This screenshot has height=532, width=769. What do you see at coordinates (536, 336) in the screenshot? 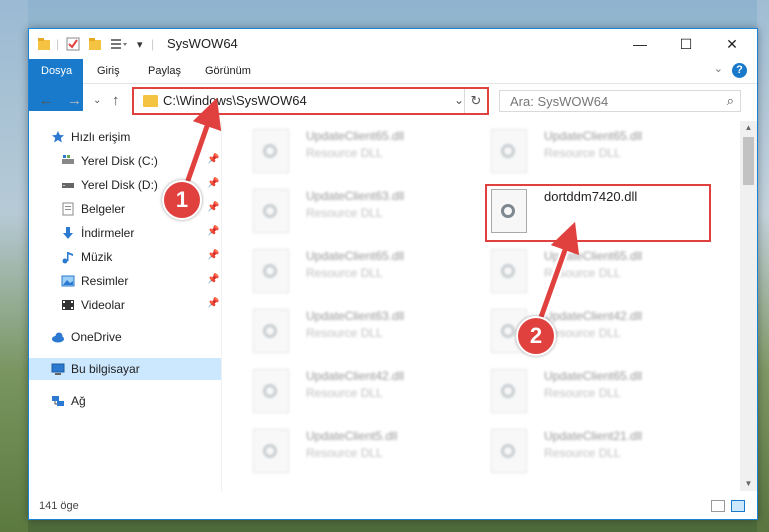
I see `step-marker-2: 2` at bounding box center [536, 336].